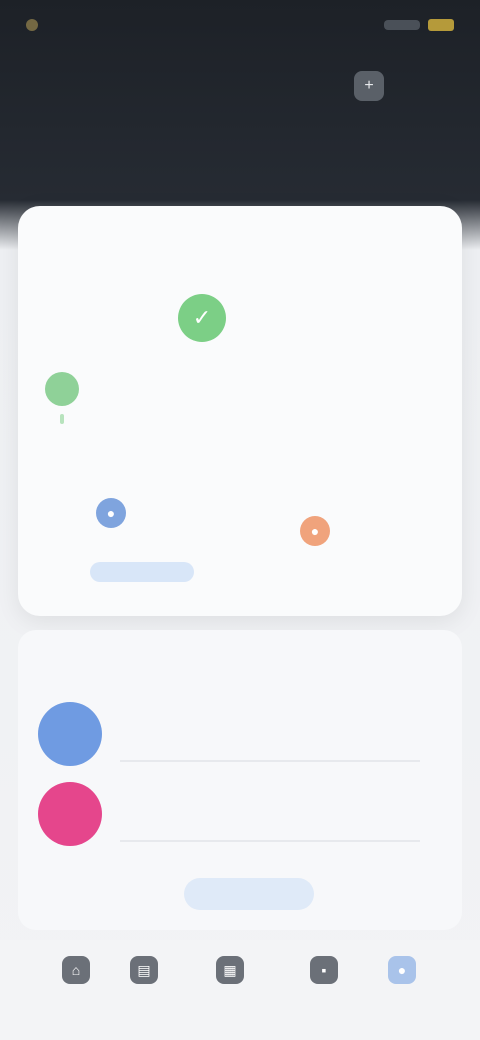  What do you see at coordinates (144, 970) in the screenshot?
I see `chart-icon: ▤` at bounding box center [144, 970].